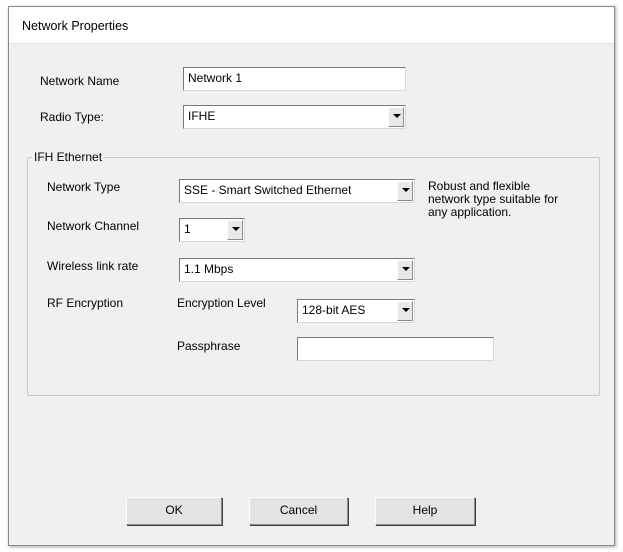  I want to click on encryption-level-label: Encryption Level, so click(221, 303).